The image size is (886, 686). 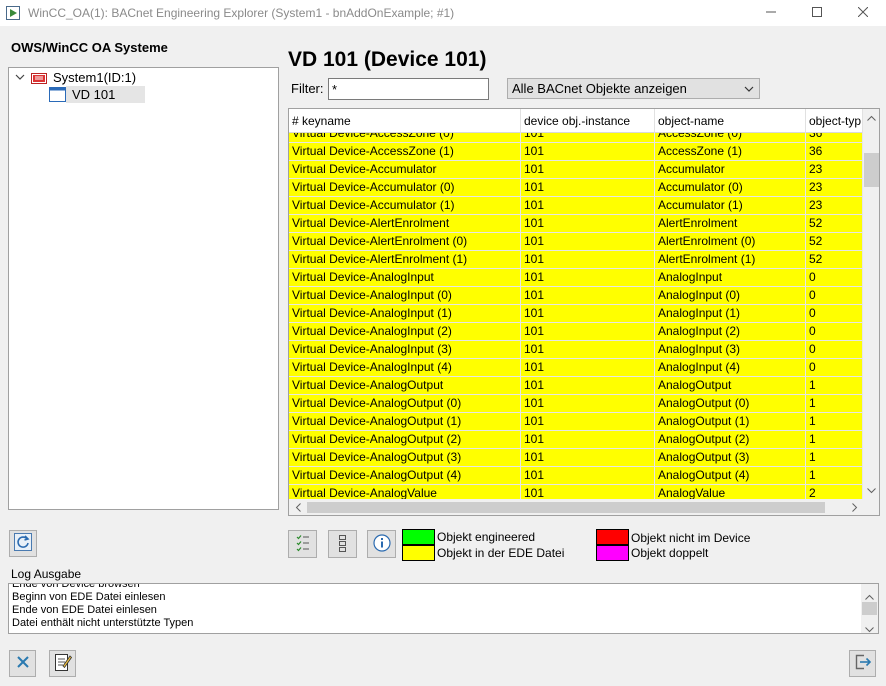 What do you see at coordinates (23, 543) in the screenshot?
I see `refresh-button` at bounding box center [23, 543].